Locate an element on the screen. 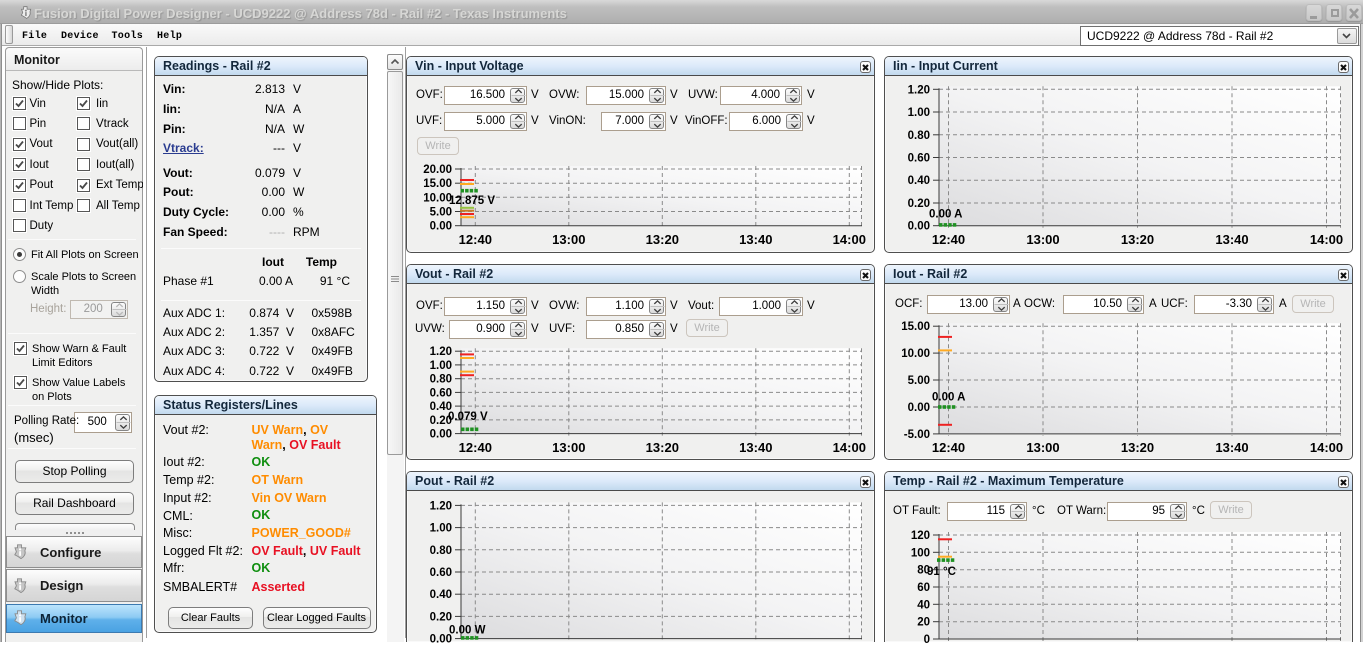  svg-text: 91 °C is located at coordinates (941, 572).